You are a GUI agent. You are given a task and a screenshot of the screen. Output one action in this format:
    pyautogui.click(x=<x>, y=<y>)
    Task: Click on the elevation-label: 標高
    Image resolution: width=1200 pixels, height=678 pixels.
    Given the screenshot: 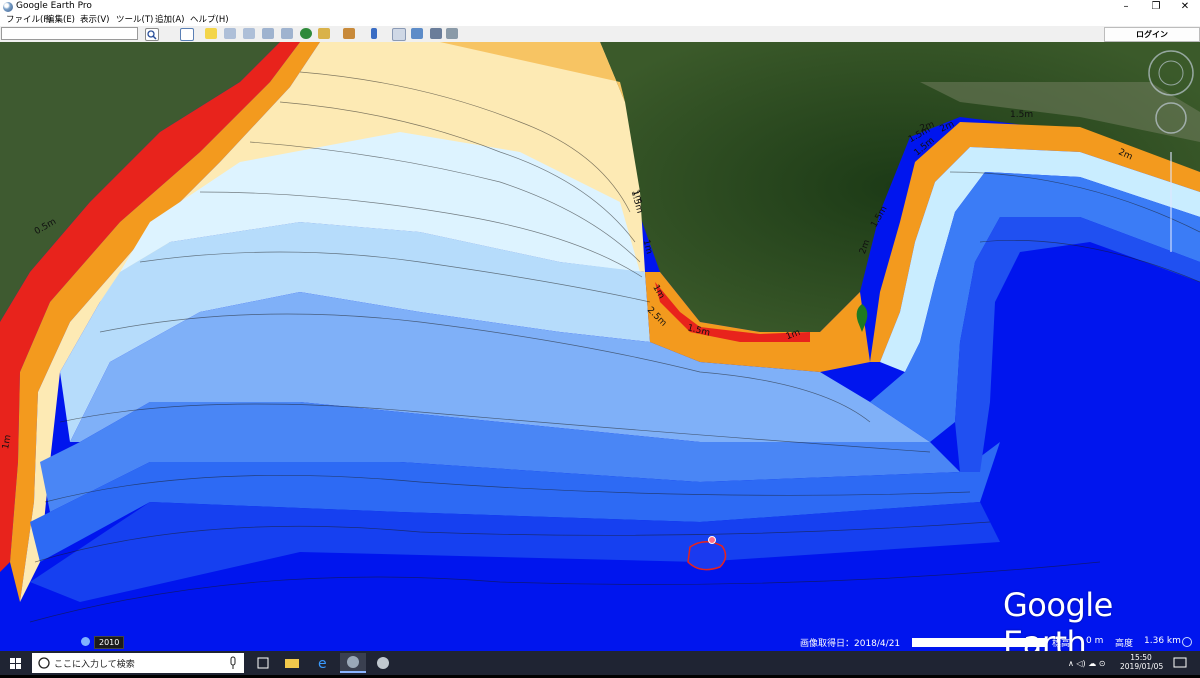 What is the action you would take?
    pyautogui.click(x=1061, y=644)
    